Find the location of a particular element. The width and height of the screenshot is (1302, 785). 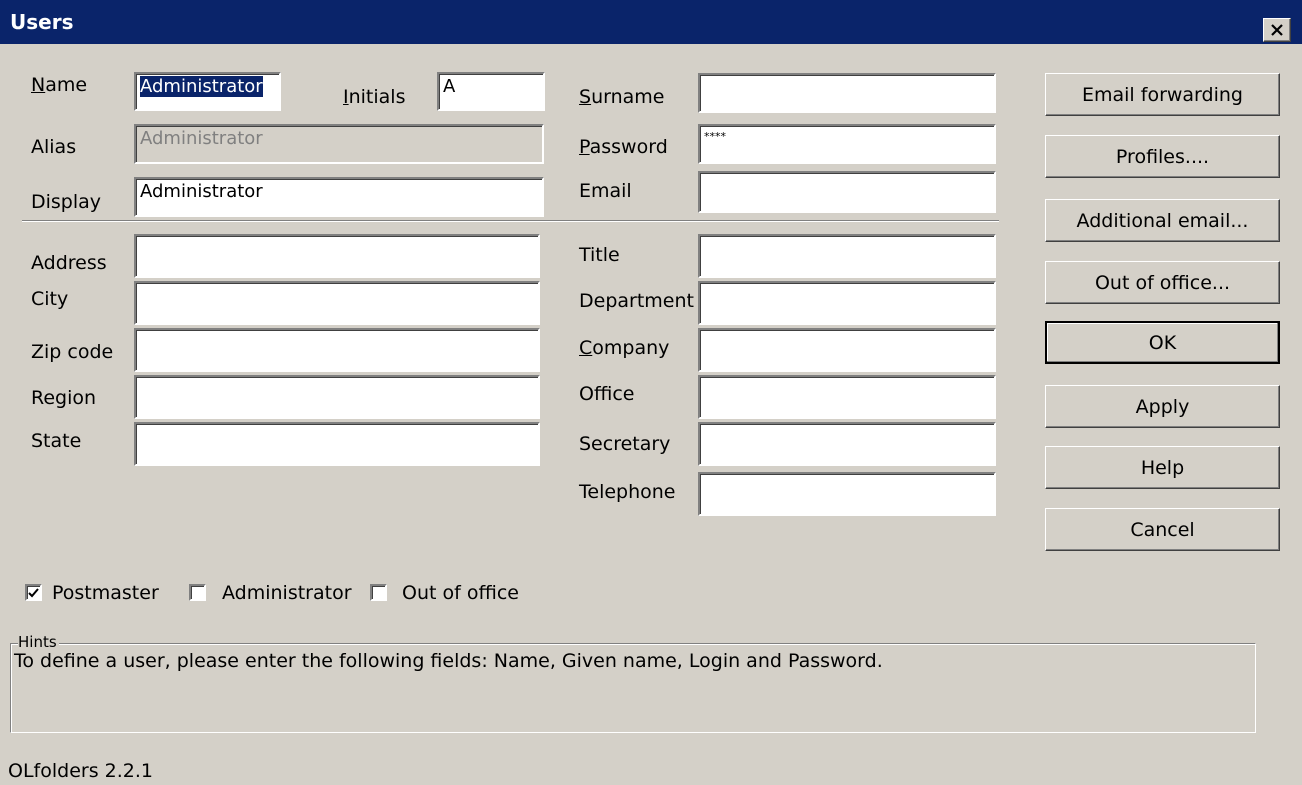

postmaster-checkbox is located at coordinates (33, 592).